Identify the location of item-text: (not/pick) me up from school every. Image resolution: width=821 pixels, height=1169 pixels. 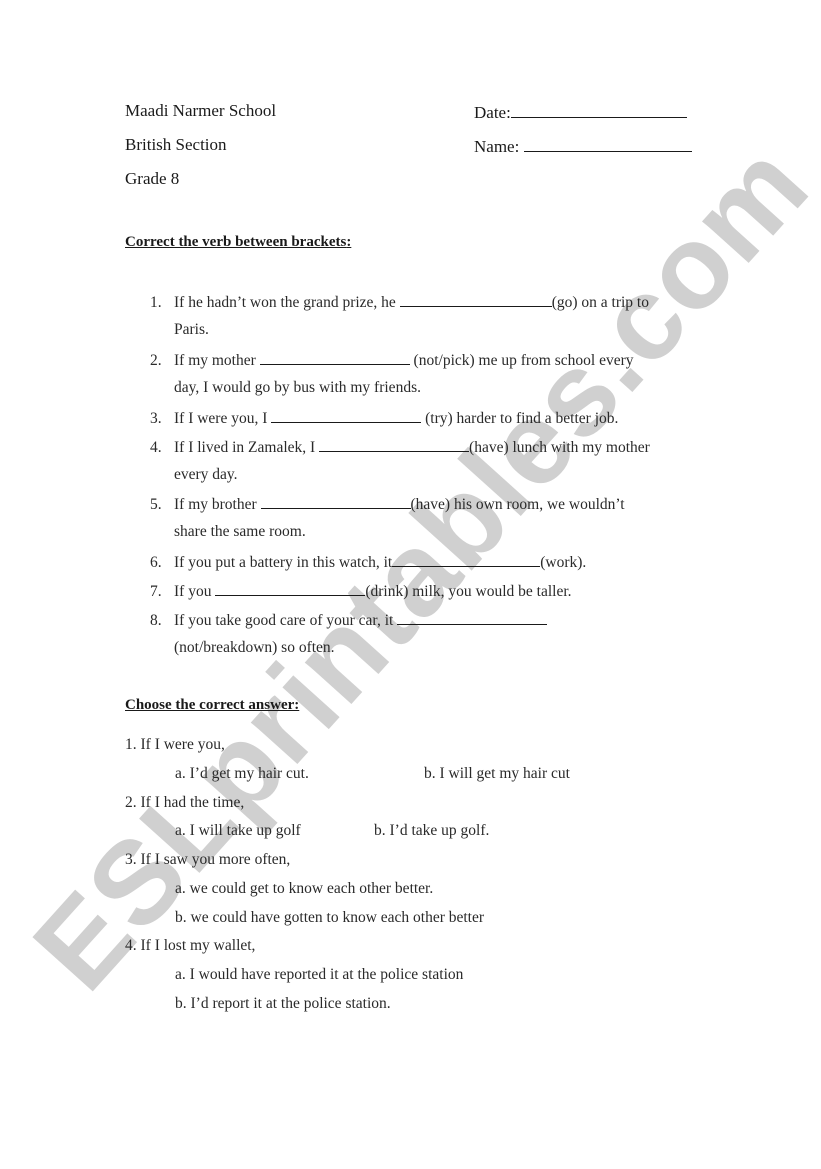
(521, 360).